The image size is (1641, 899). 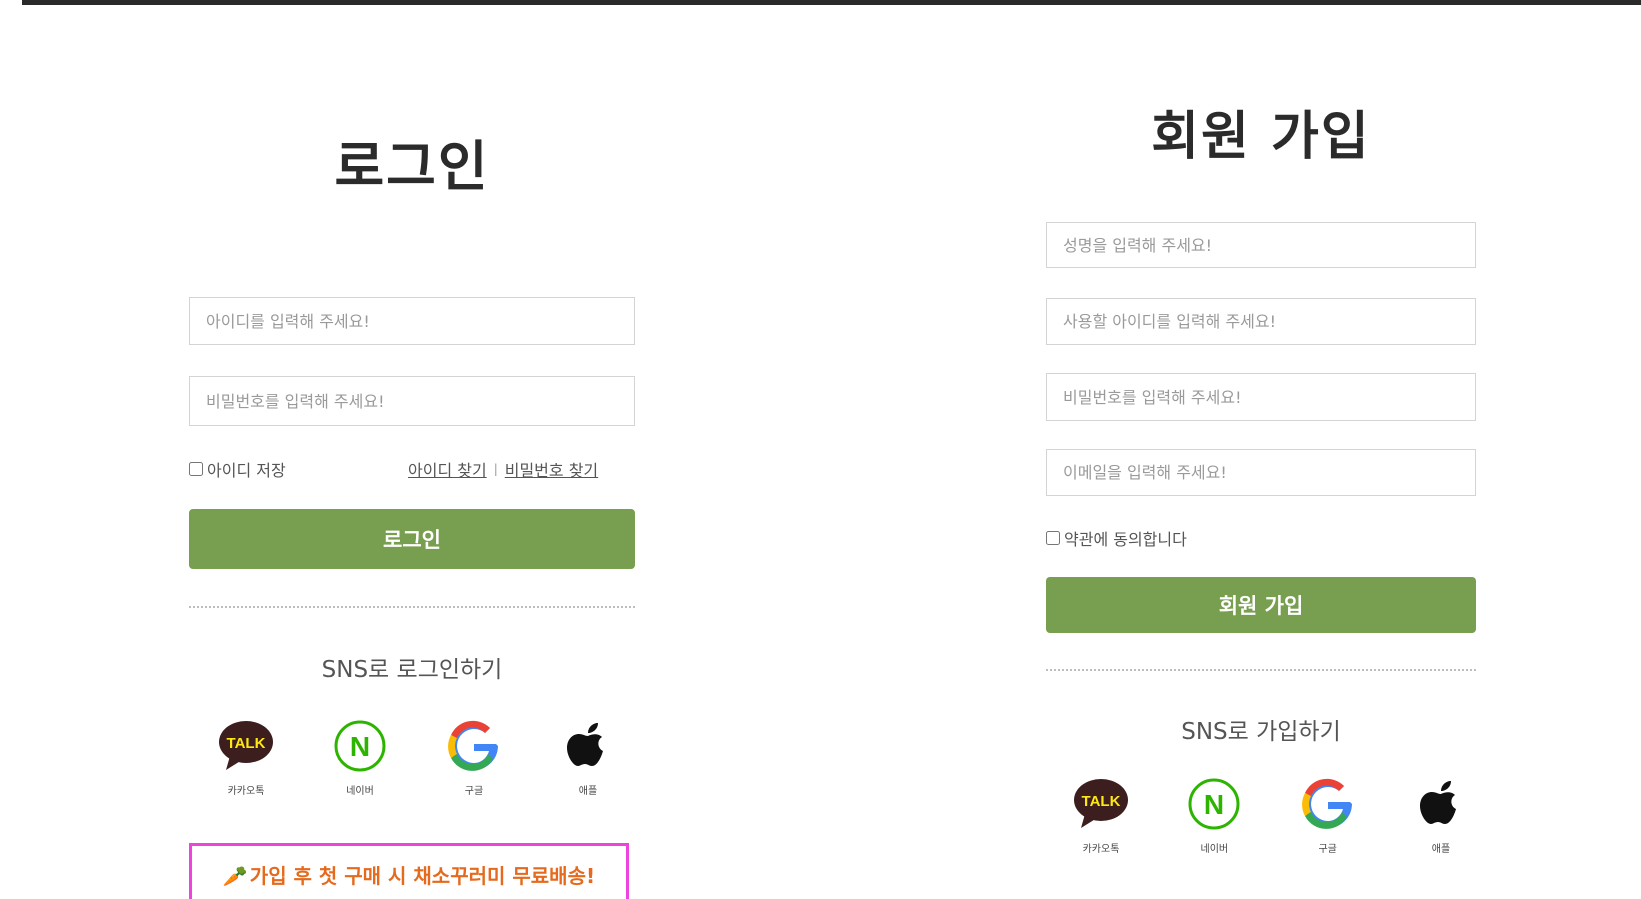 I want to click on agree-terms-label: 약관에 동의합니다, so click(x=1125, y=539).